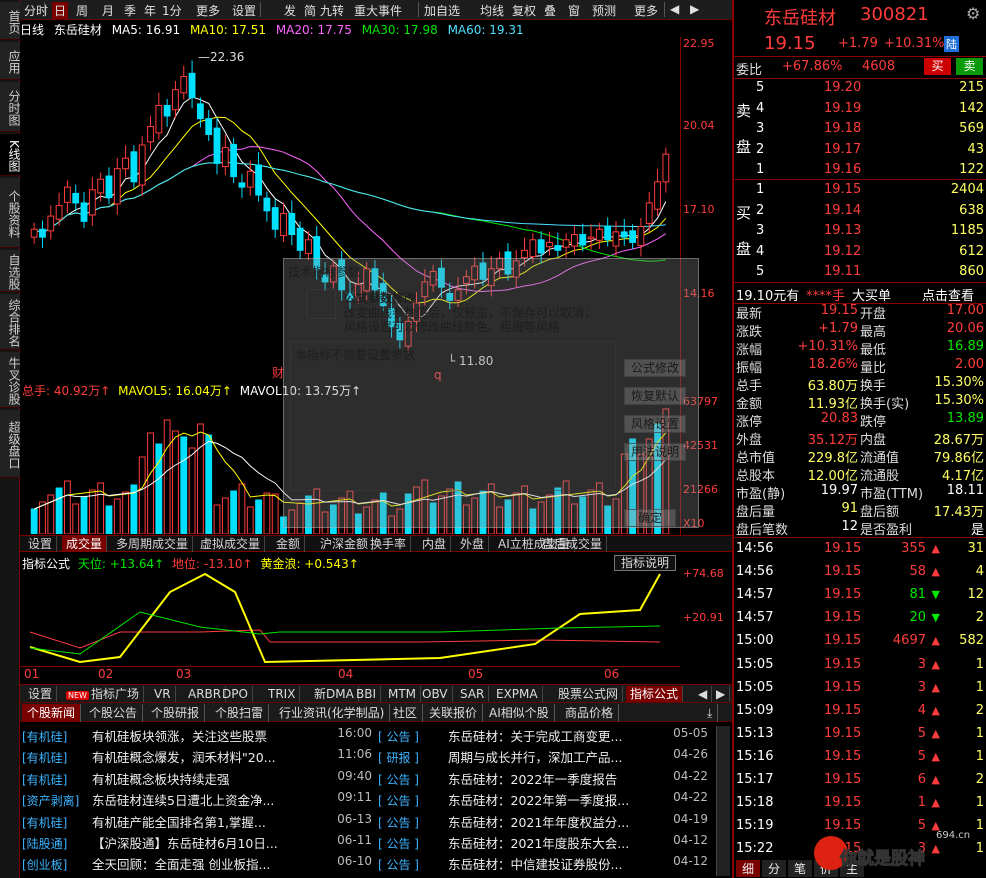 This screenshot has width=986, height=878. Describe the element at coordinates (282, 694) in the screenshot. I see `formula-tab-5: TRIX` at that location.